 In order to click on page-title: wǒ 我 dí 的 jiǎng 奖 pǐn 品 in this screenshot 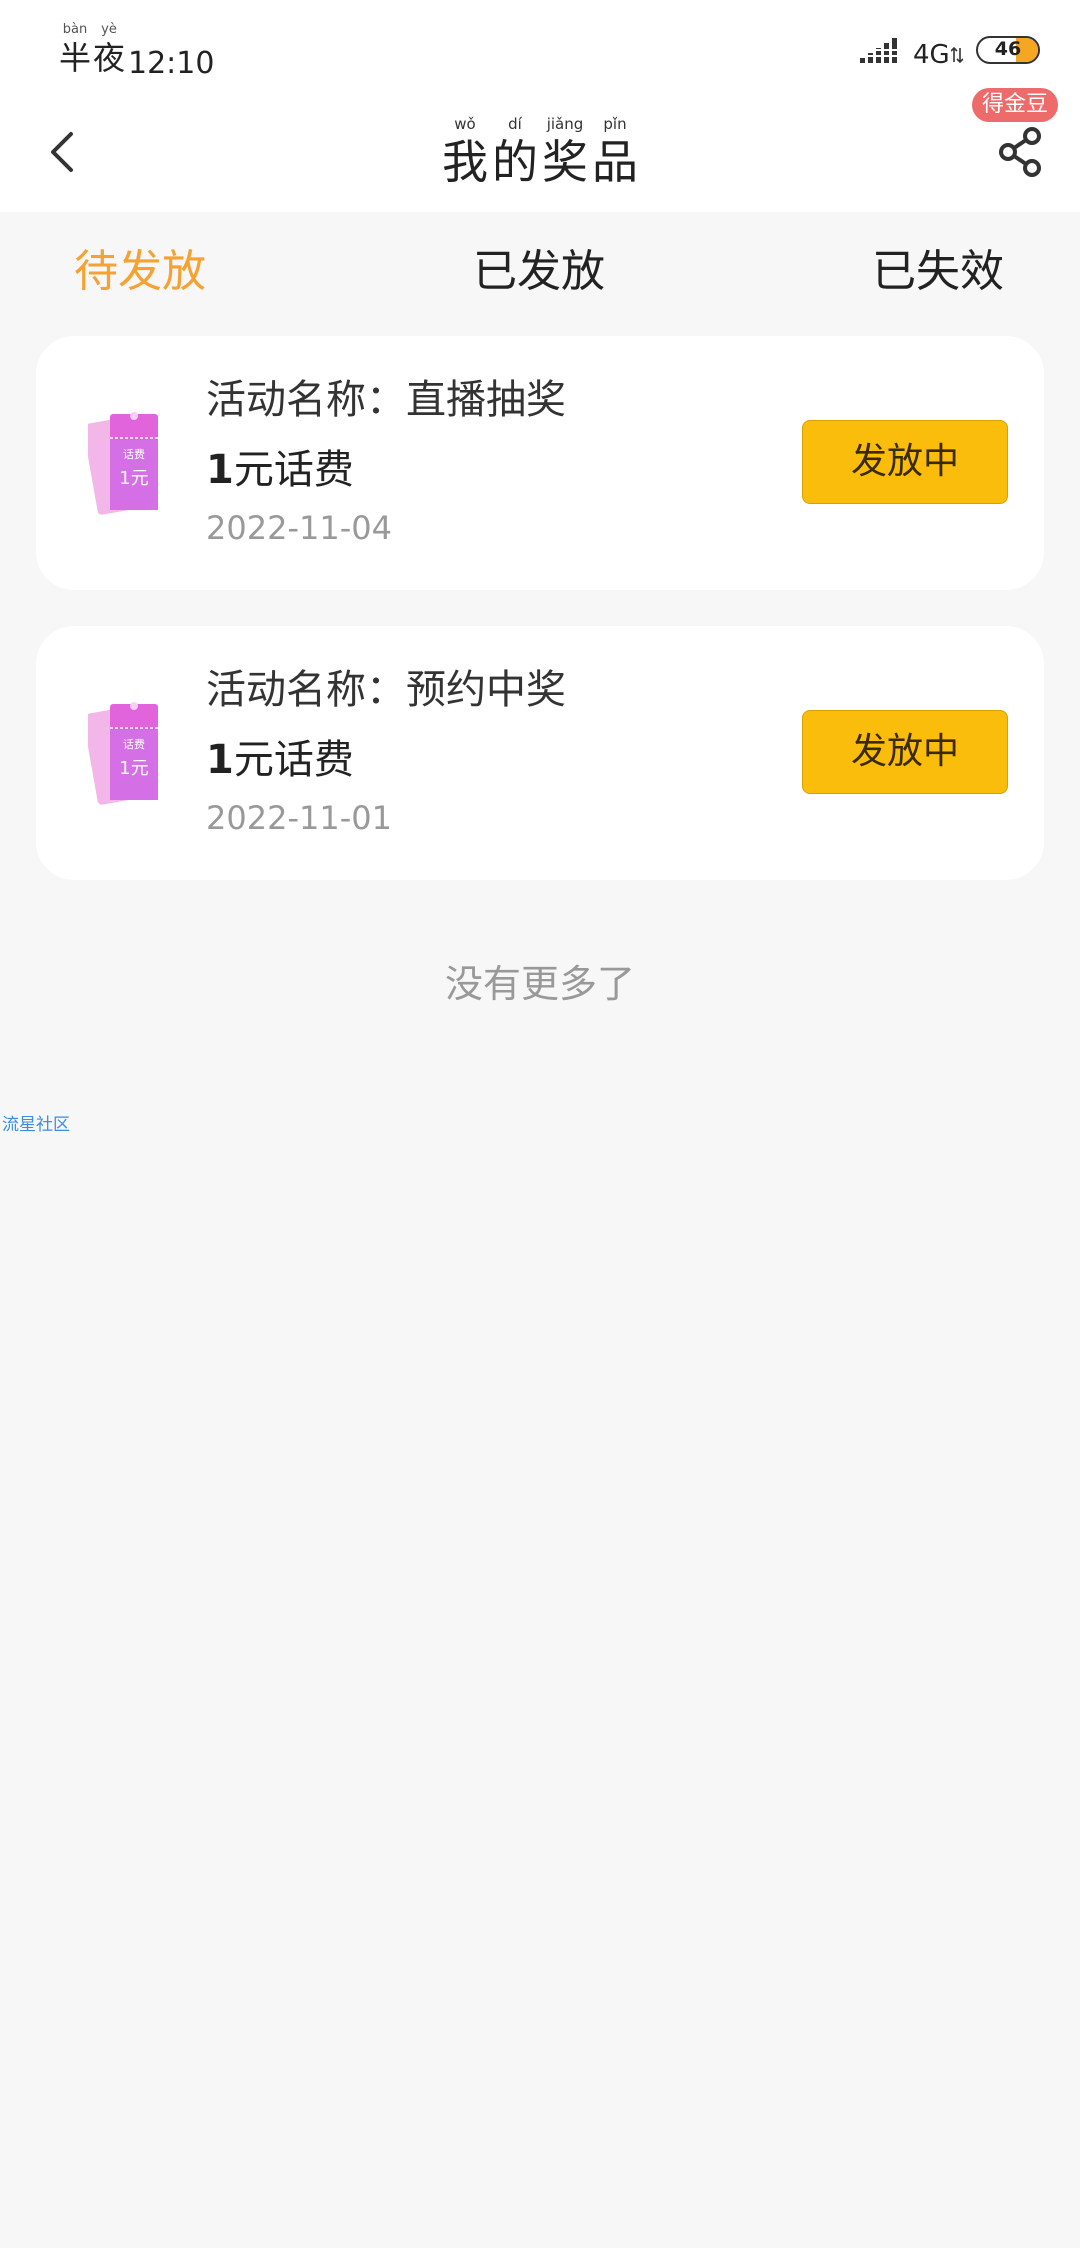, I will do `click(540, 154)`.